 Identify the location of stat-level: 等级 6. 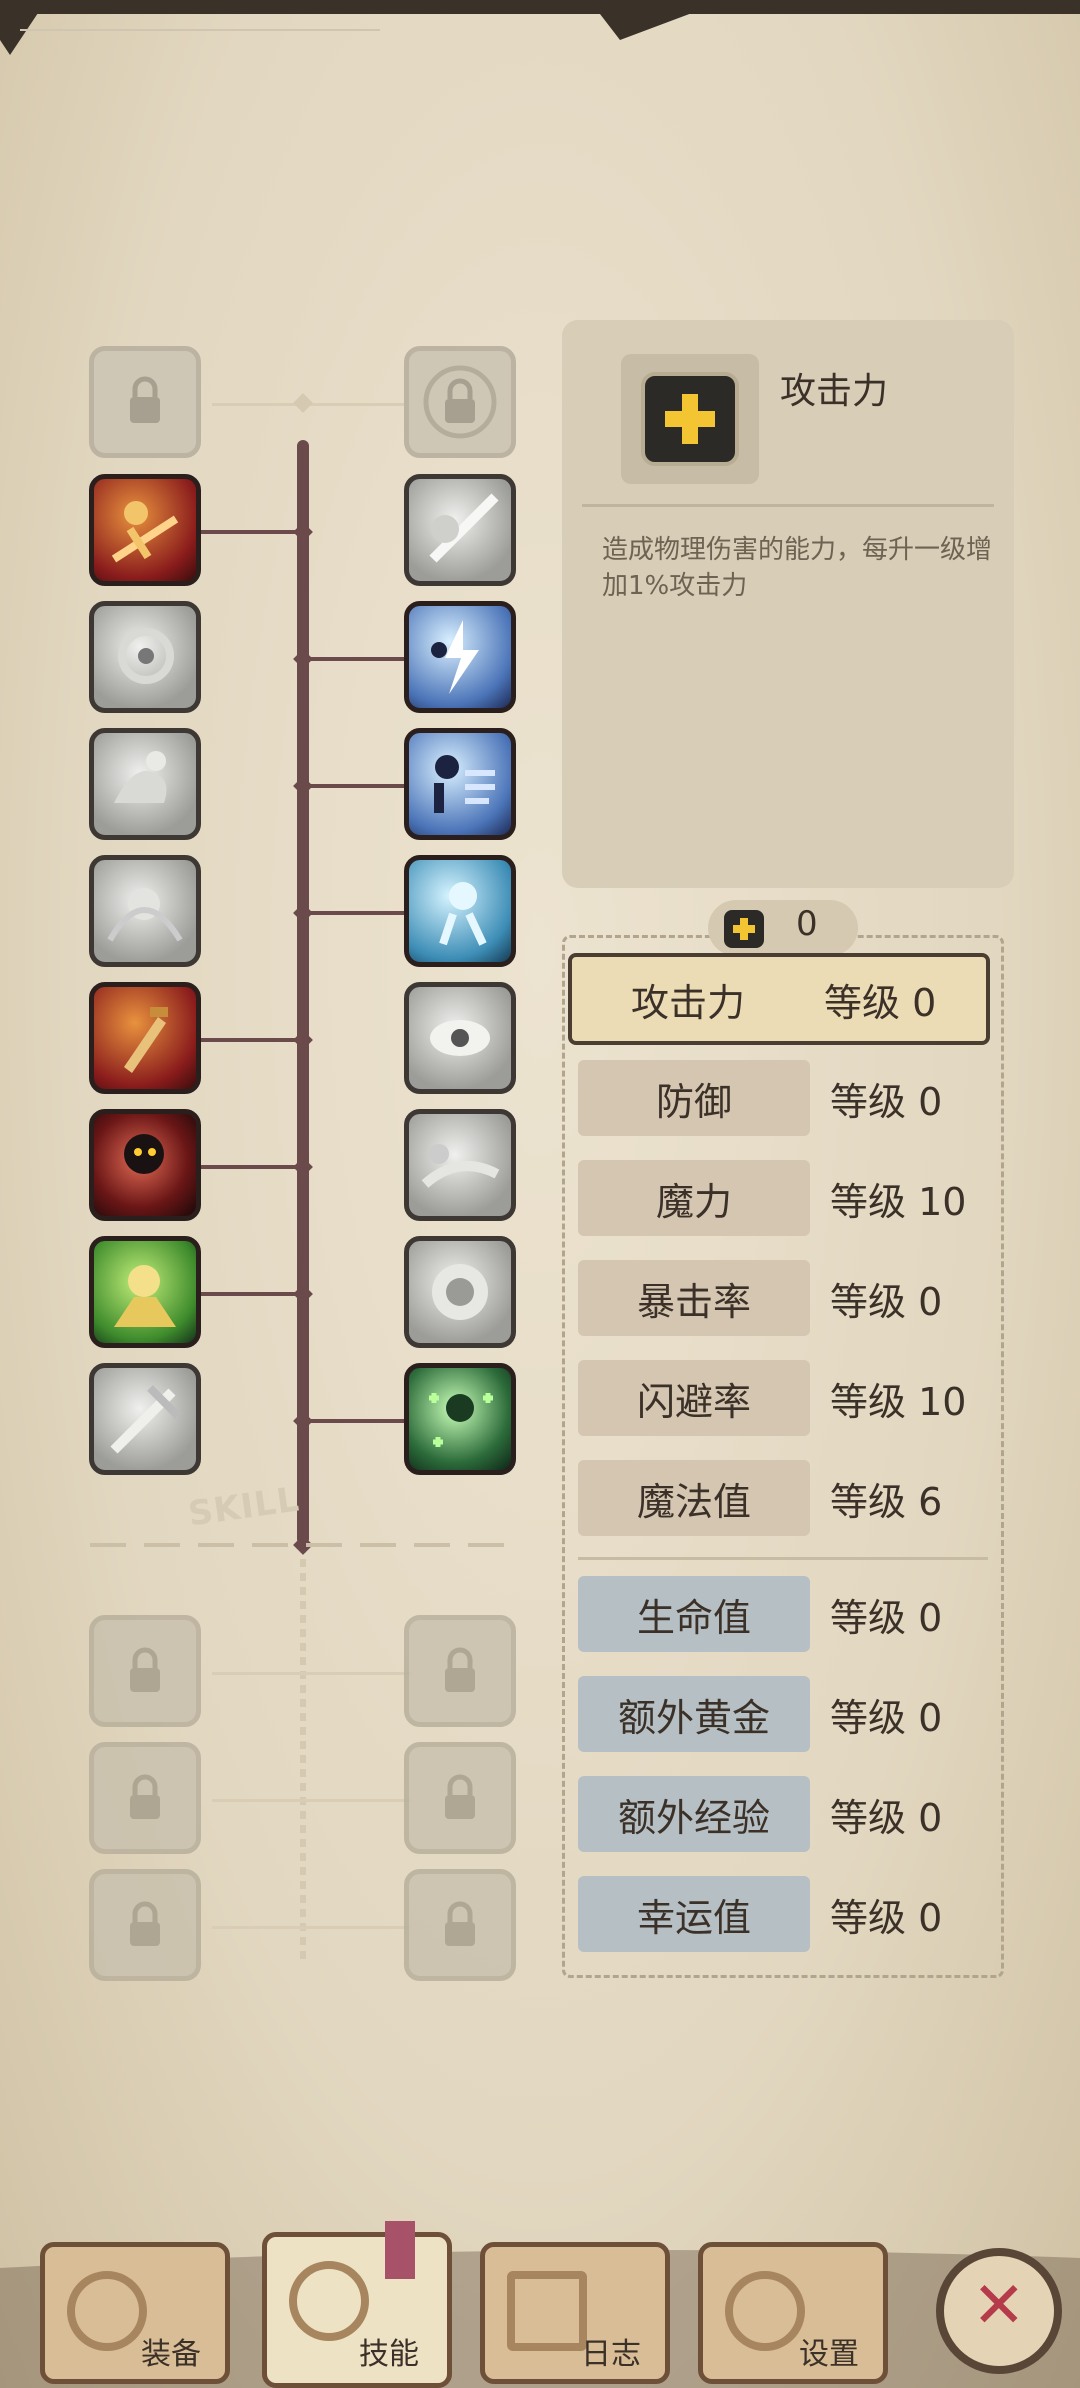
(886, 1501).